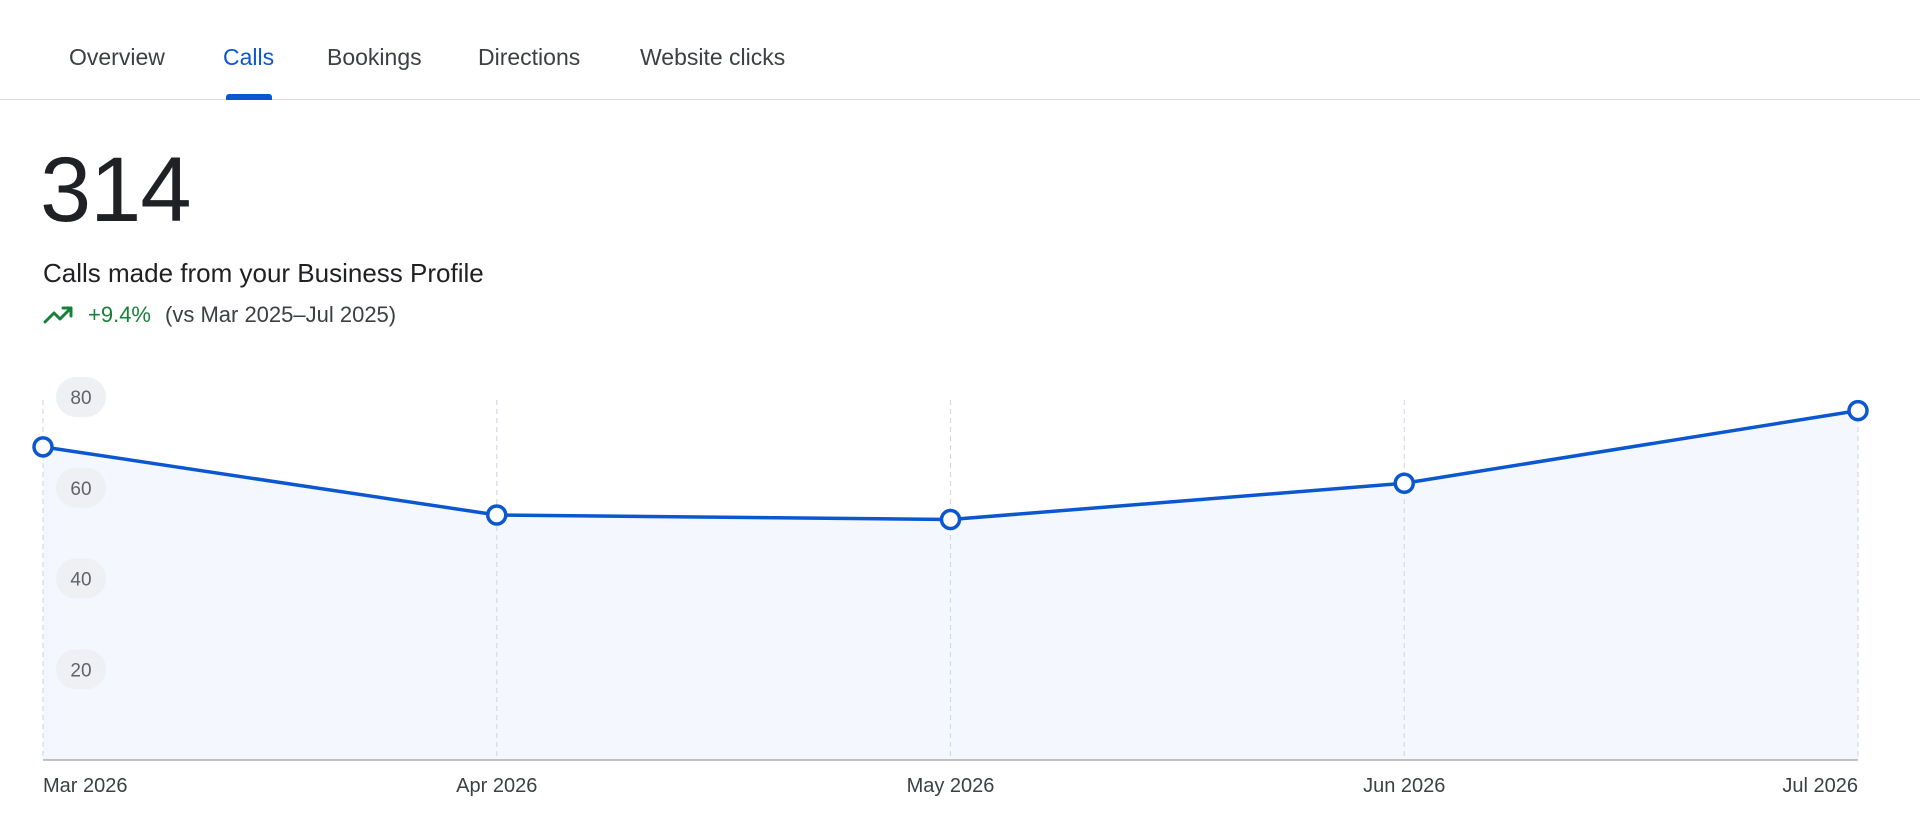 The height and width of the screenshot is (814, 1920). I want to click on tab-overview: Overview, so click(117, 57).